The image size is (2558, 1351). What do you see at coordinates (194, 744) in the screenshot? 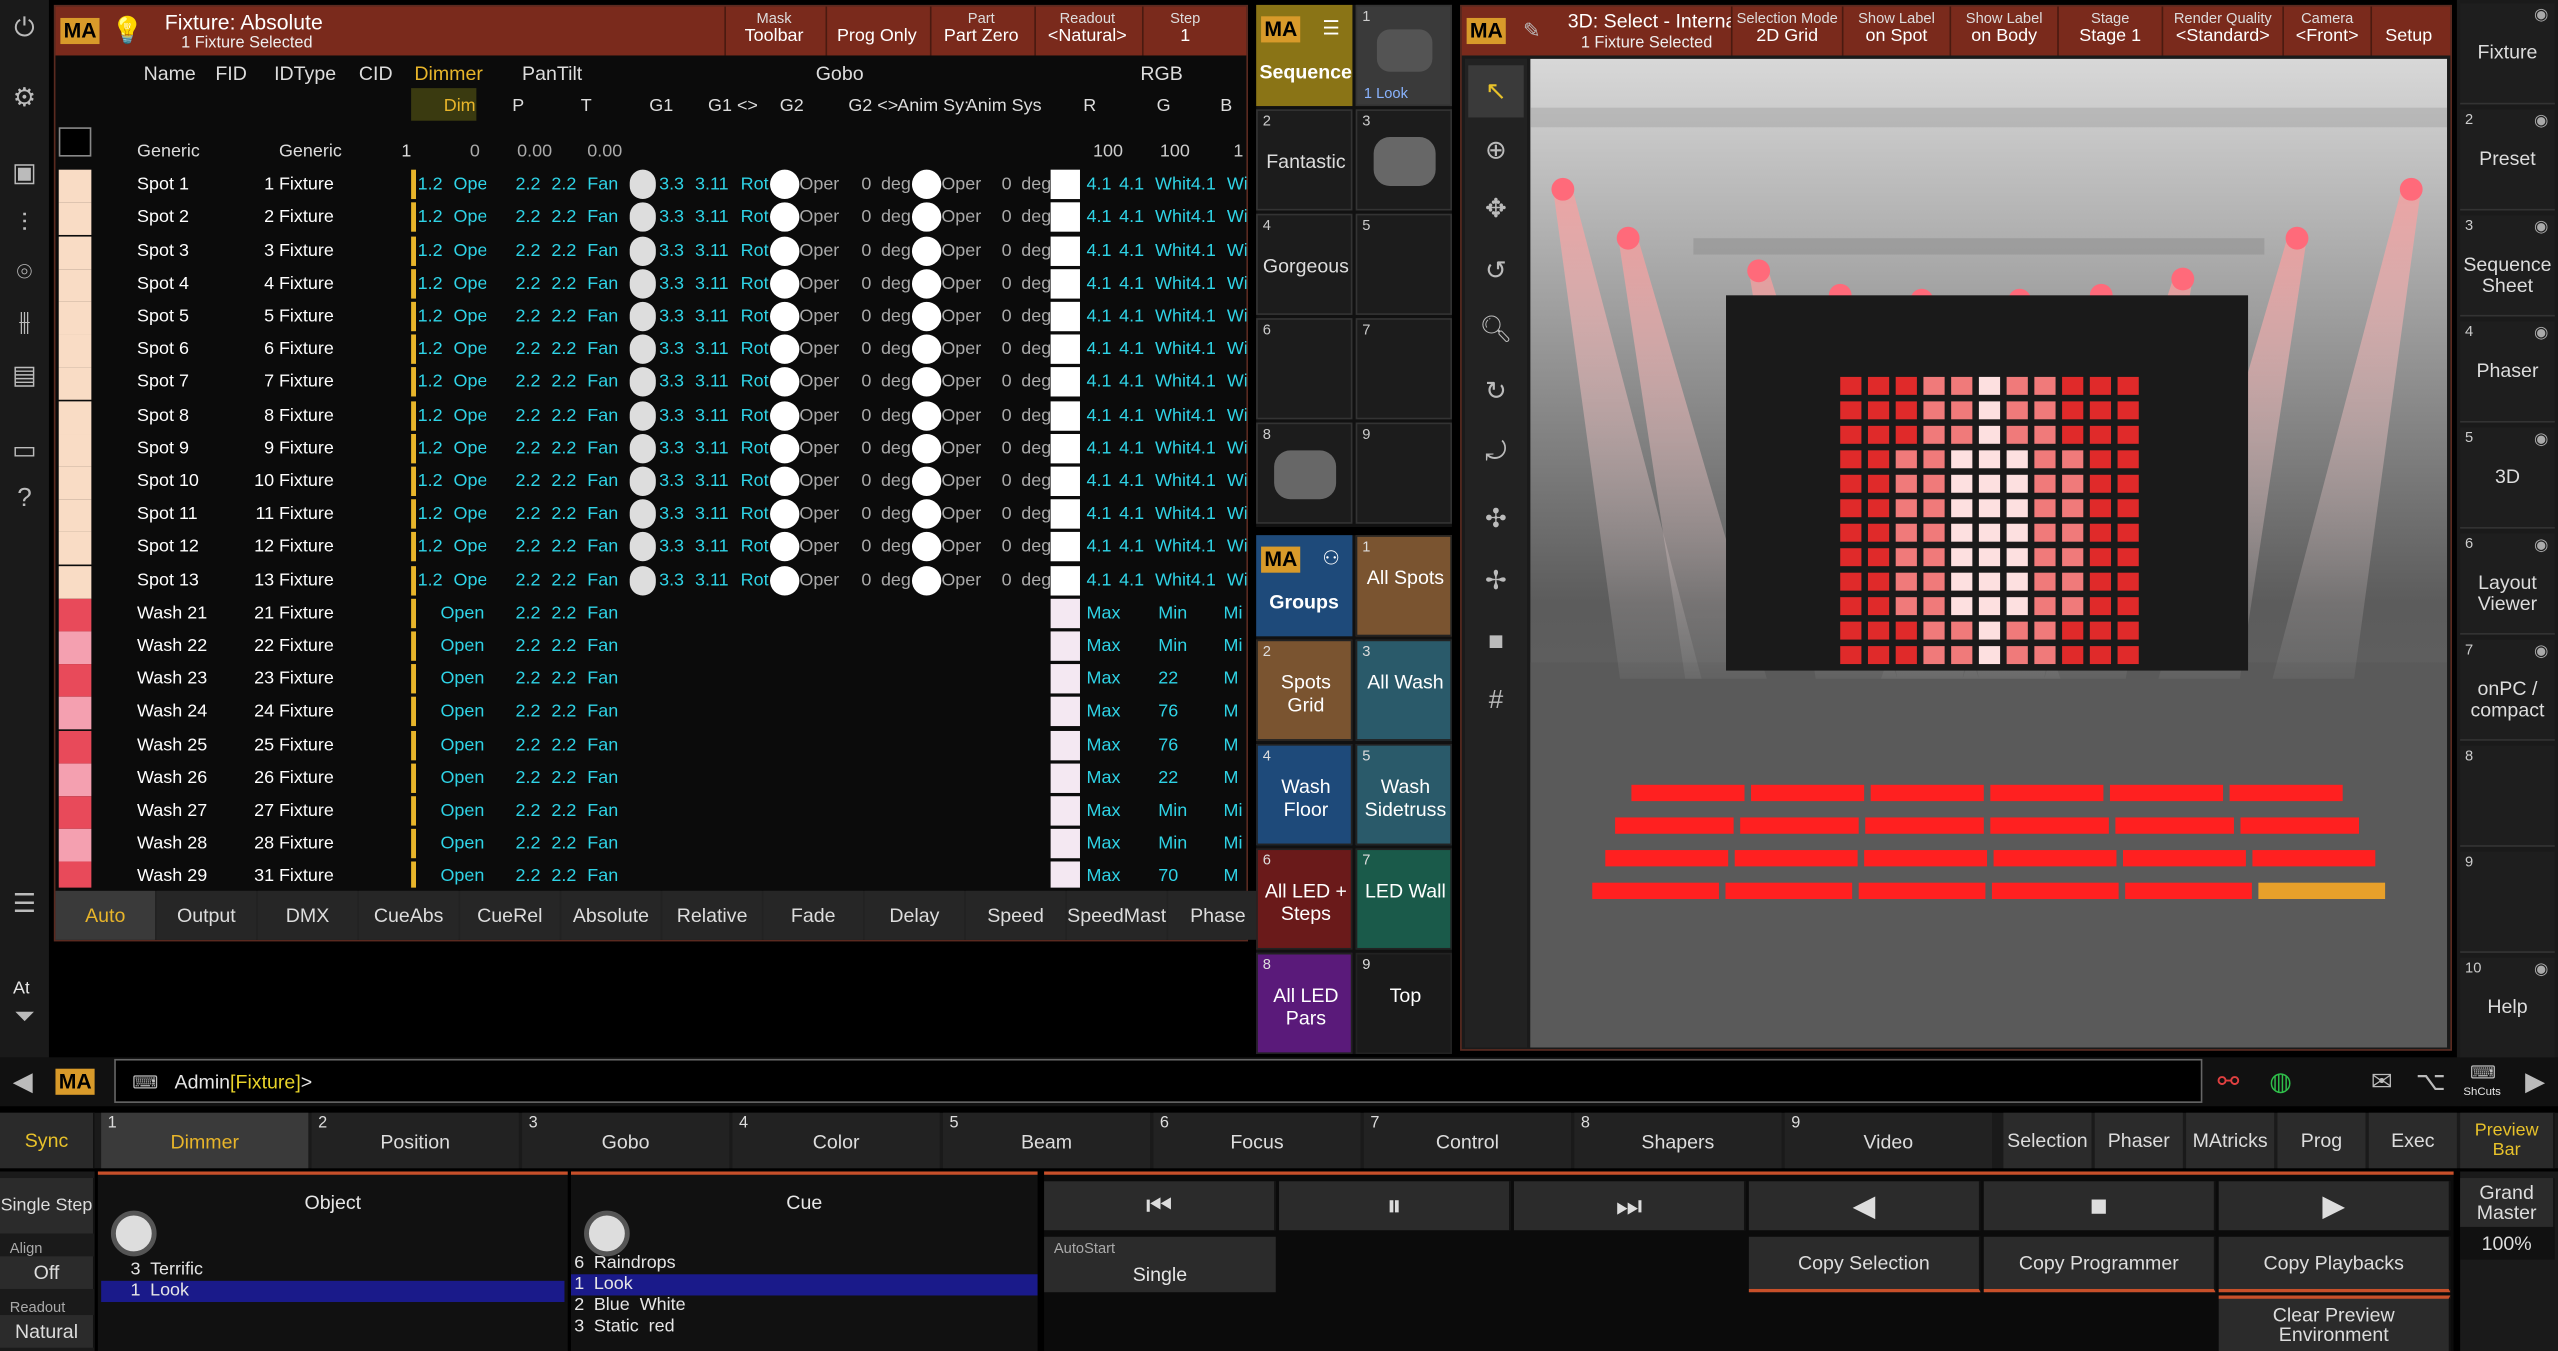
I see `fixture-name: Wash 25` at bounding box center [194, 744].